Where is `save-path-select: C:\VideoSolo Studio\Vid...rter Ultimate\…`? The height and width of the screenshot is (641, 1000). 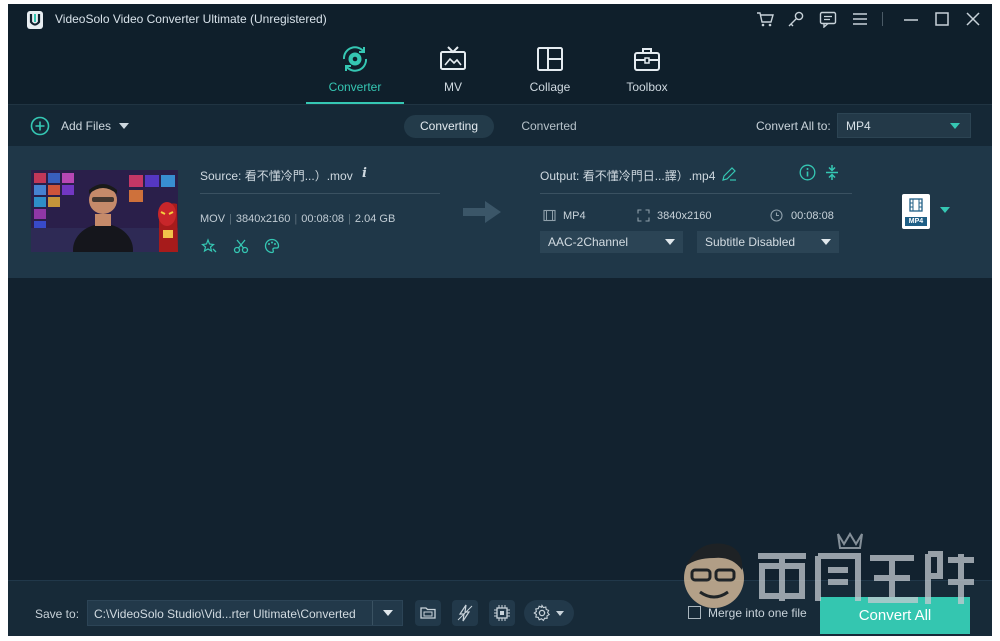 save-path-select: C:\VideoSolo Studio\Vid...rter Ultimate\… is located at coordinates (245, 613).